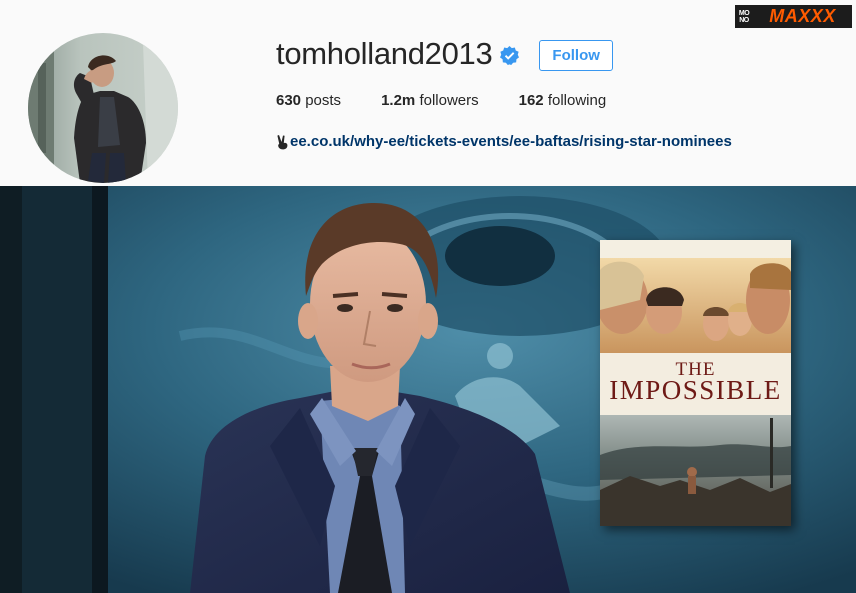  What do you see at coordinates (282, 141) in the screenshot?
I see `victory-hand-icon` at bounding box center [282, 141].